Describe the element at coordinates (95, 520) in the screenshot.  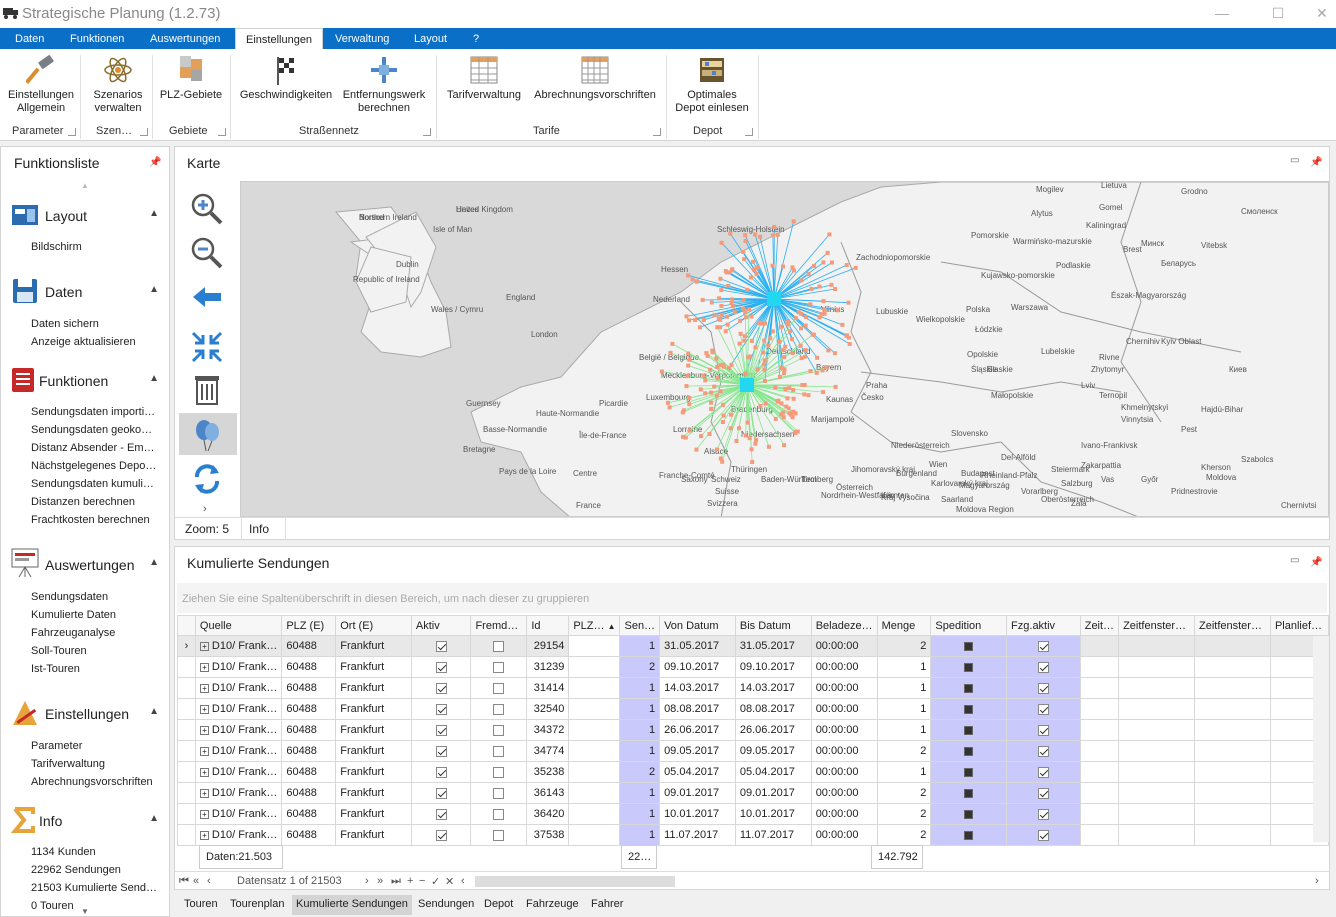
I see `function-item: Frachtkosten berechnen` at that location.